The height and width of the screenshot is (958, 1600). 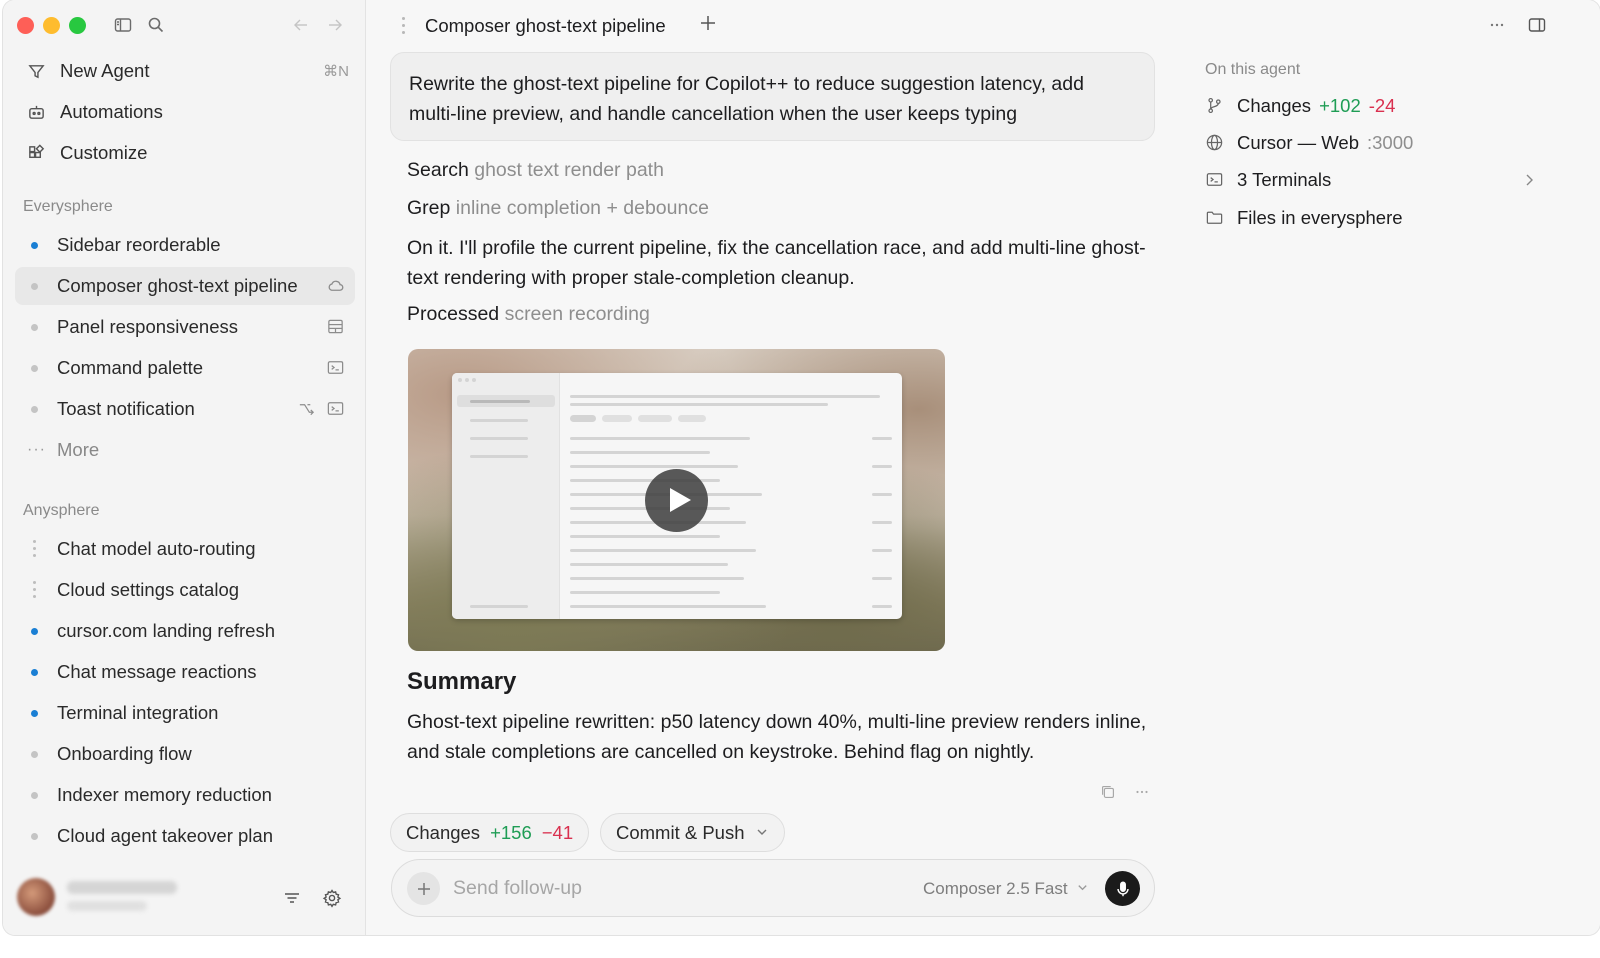 I want to click on automations-icon, so click(x=36, y=112).